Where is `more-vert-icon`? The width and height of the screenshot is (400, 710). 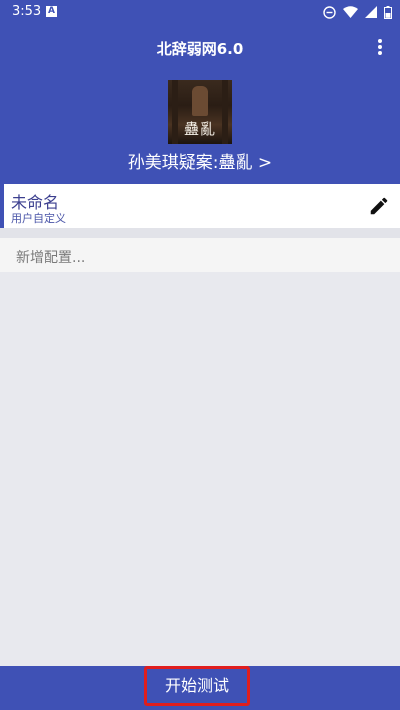
more-vert-icon is located at coordinates (380, 47).